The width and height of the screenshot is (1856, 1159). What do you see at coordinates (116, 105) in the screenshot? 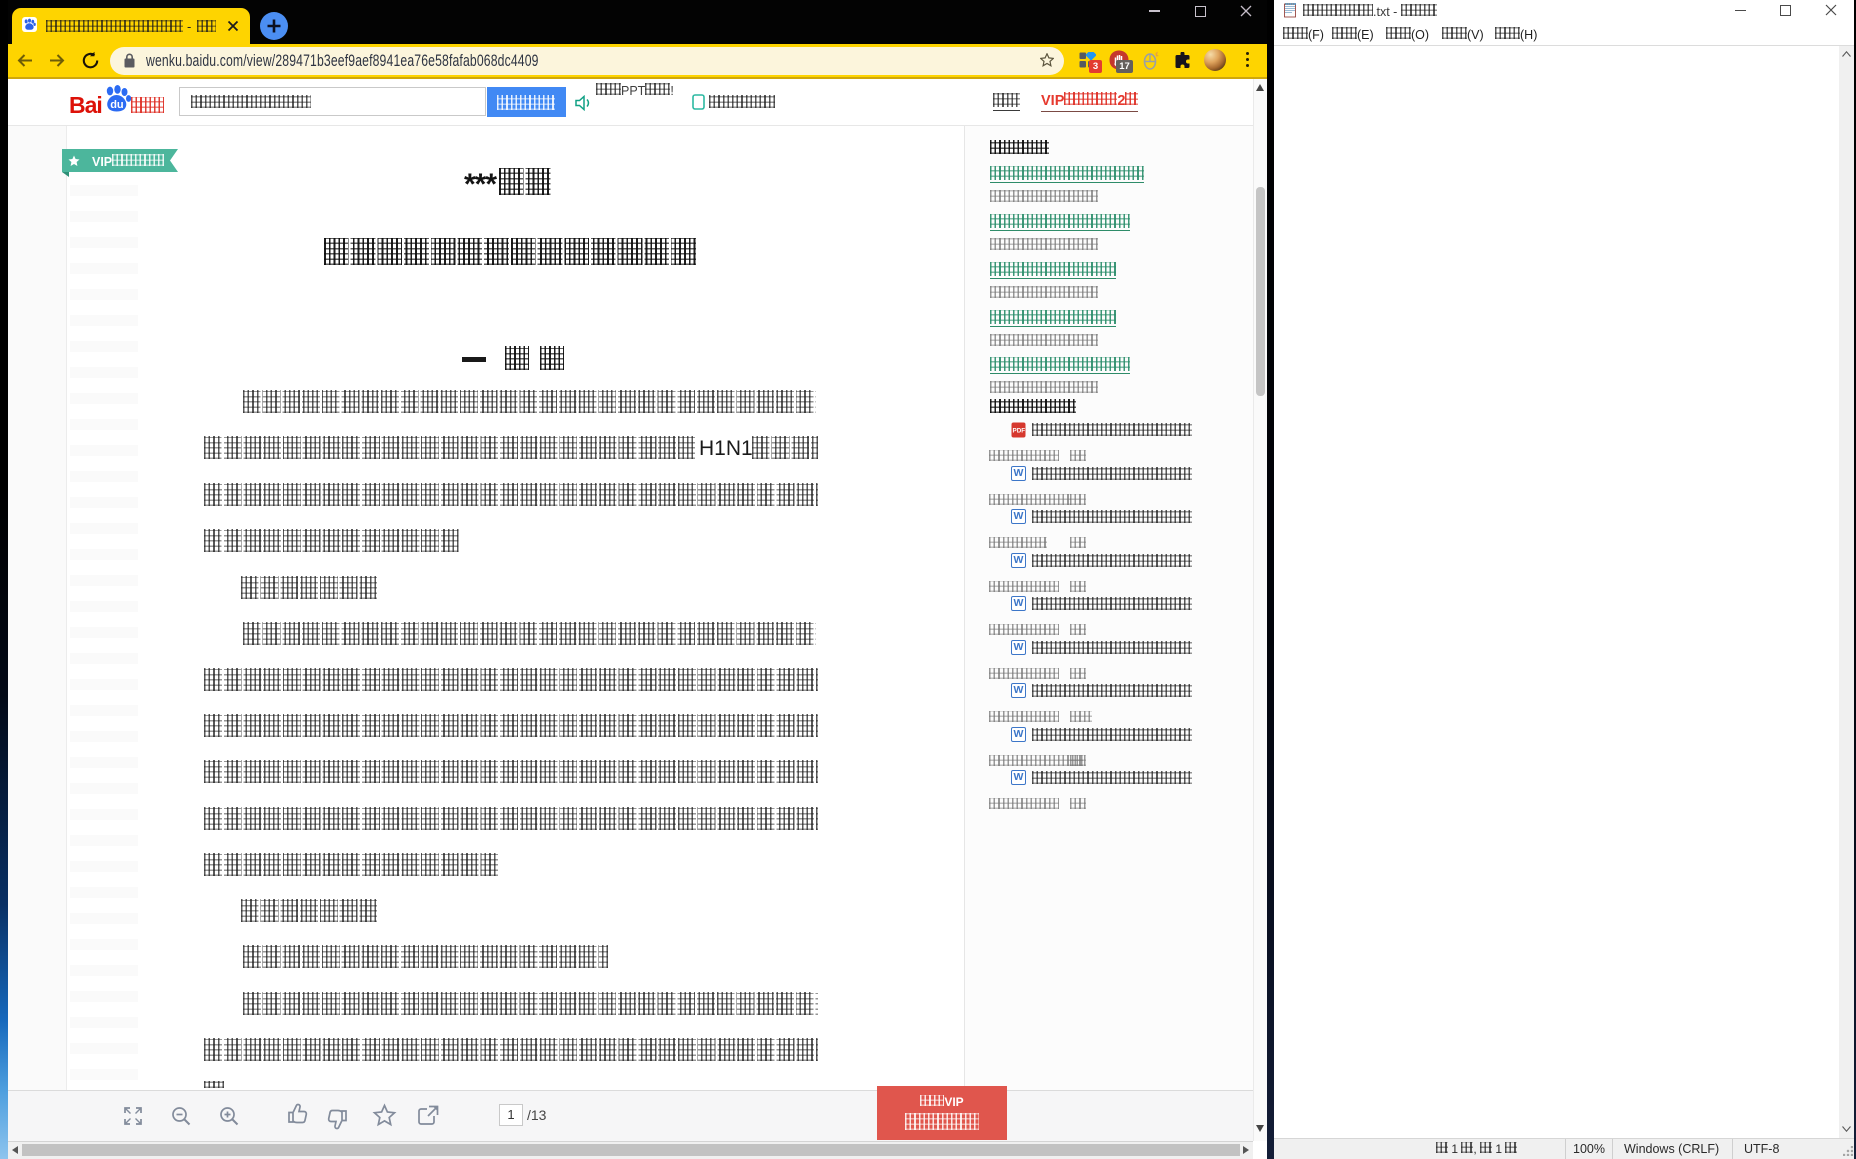
I see `svg-text: du` at bounding box center [116, 105].